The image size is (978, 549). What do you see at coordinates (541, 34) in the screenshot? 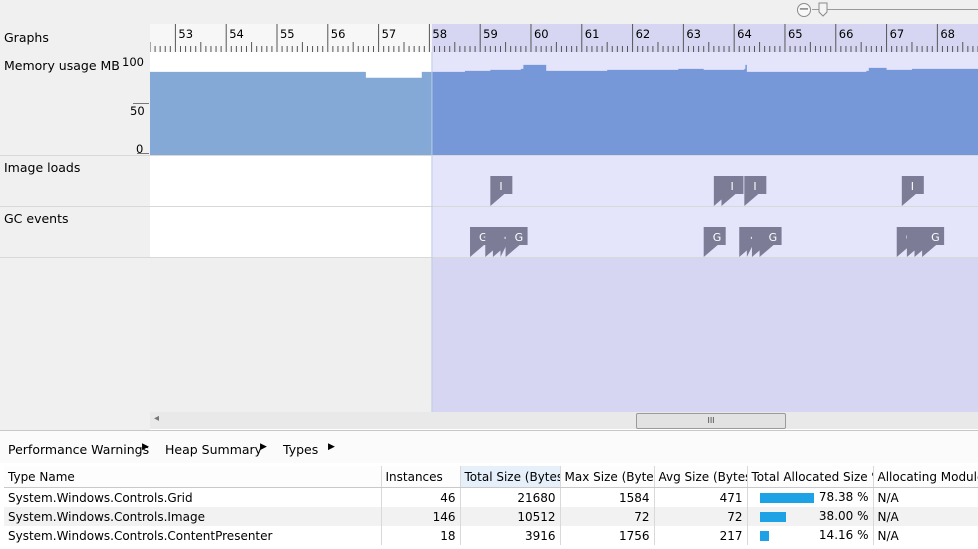
I see `ruler-tick-label: 60` at bounding box center [541, 34].